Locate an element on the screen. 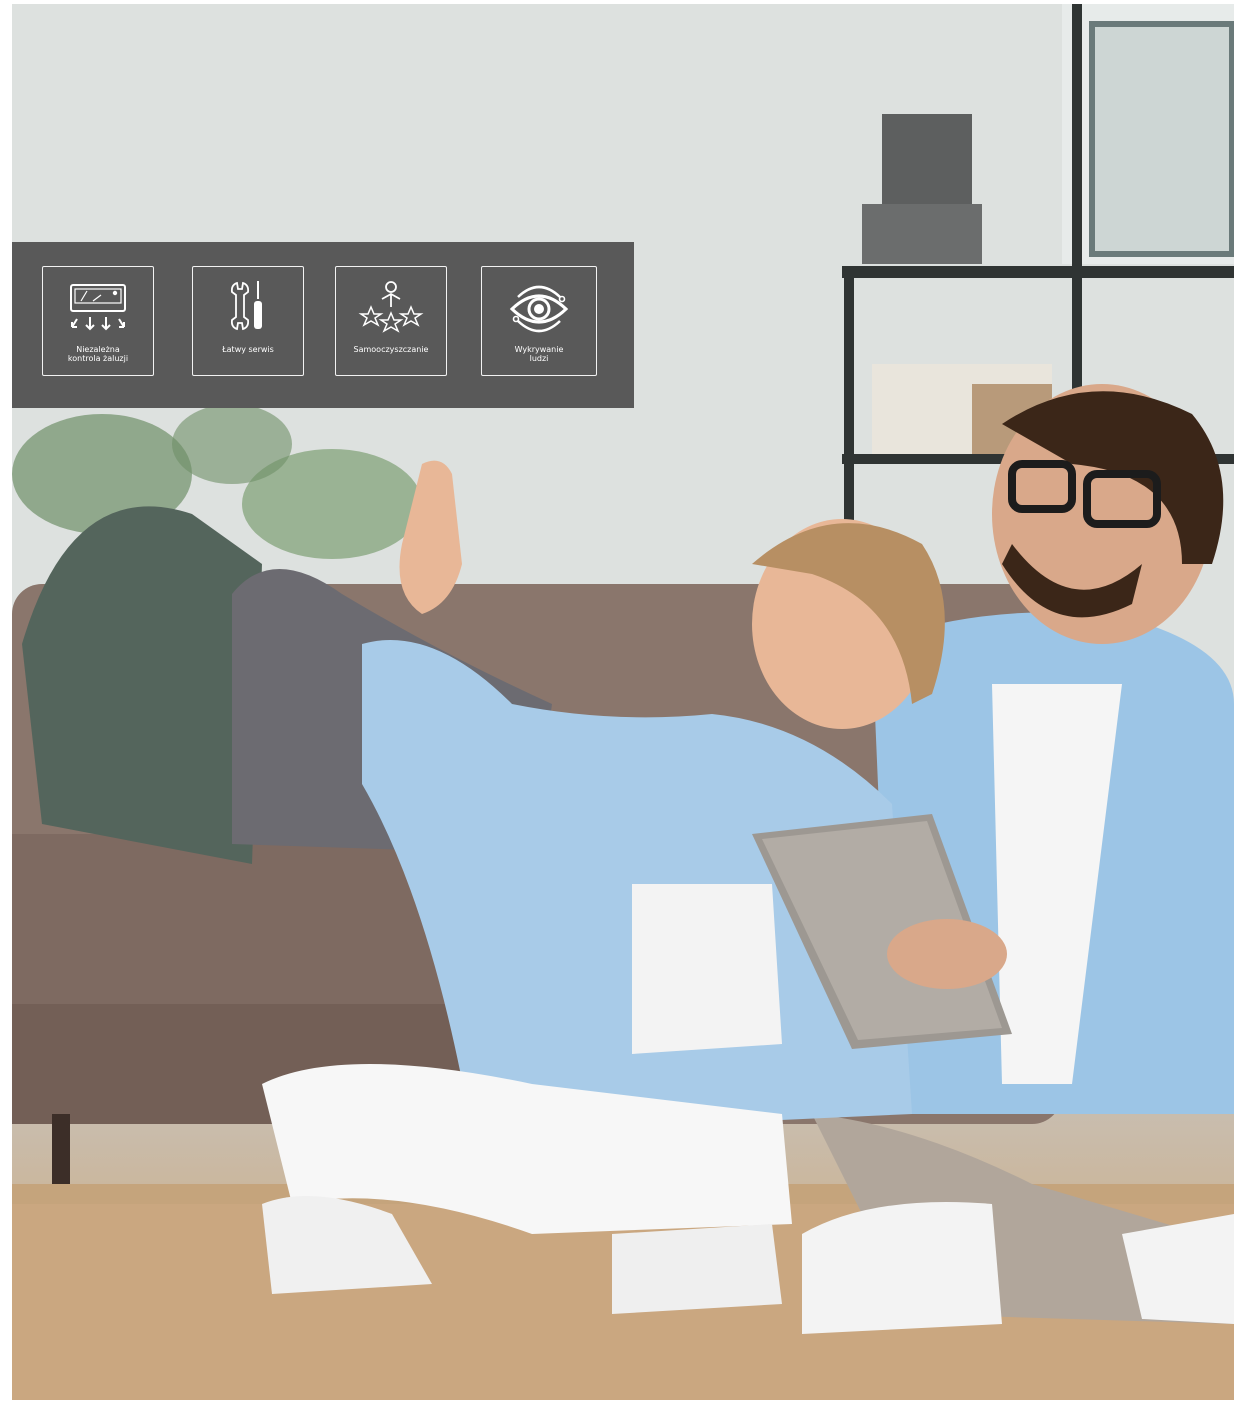  feature-card-self-cleaning: Samooczyszczanie is located at coordinates (391, 321).